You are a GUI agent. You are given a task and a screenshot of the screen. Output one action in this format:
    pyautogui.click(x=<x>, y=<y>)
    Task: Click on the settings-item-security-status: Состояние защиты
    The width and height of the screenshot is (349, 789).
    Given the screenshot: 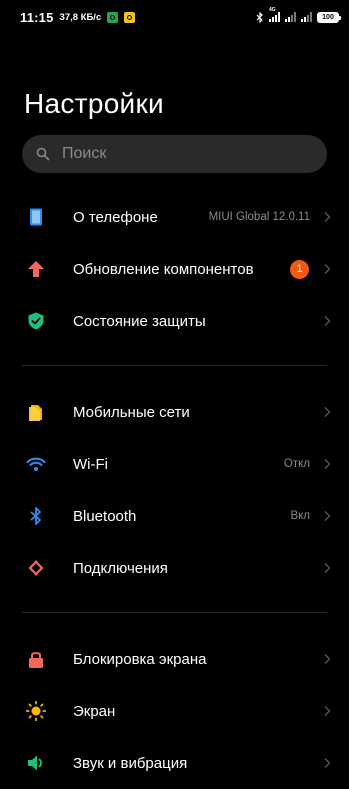 What is the action you would take?
    pyautogui.click(x=174, y=321)
    